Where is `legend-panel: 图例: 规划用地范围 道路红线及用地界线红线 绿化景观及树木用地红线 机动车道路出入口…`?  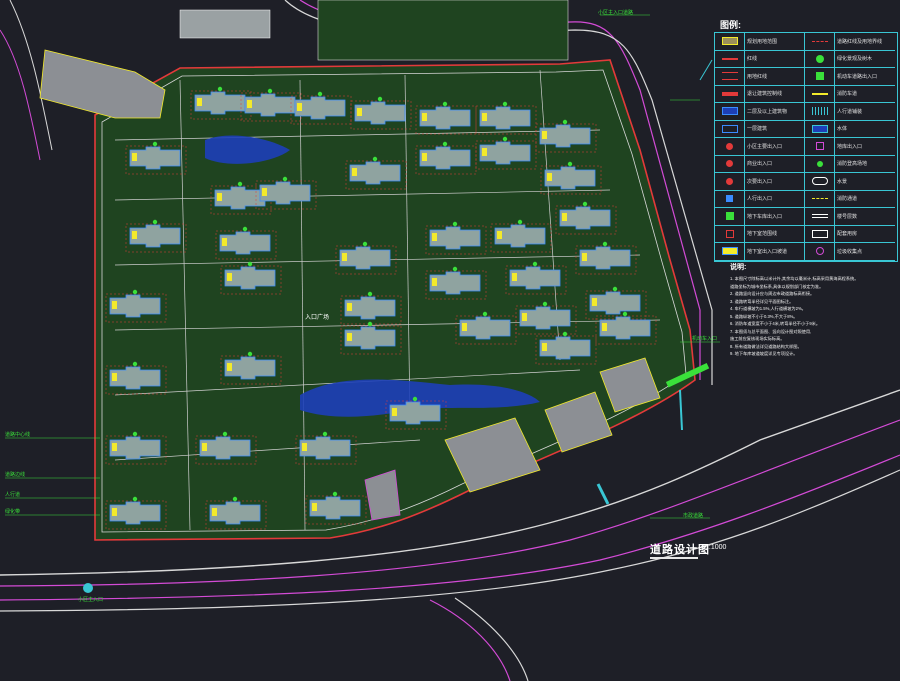 legend-panel: 图例: 规划用地范围 道路红线及用地界线红线 绿化景观及树木用地红线 机动车道路出入口… is located at coordinates (806, 139).